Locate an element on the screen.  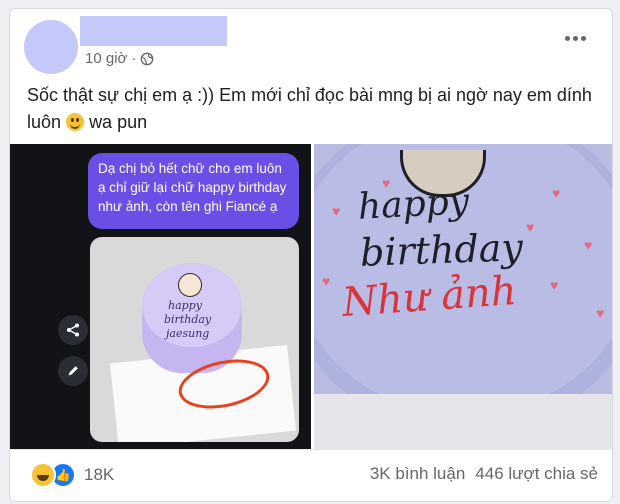
post-meta: 10 giờ · is located at coordinates (119, 58).